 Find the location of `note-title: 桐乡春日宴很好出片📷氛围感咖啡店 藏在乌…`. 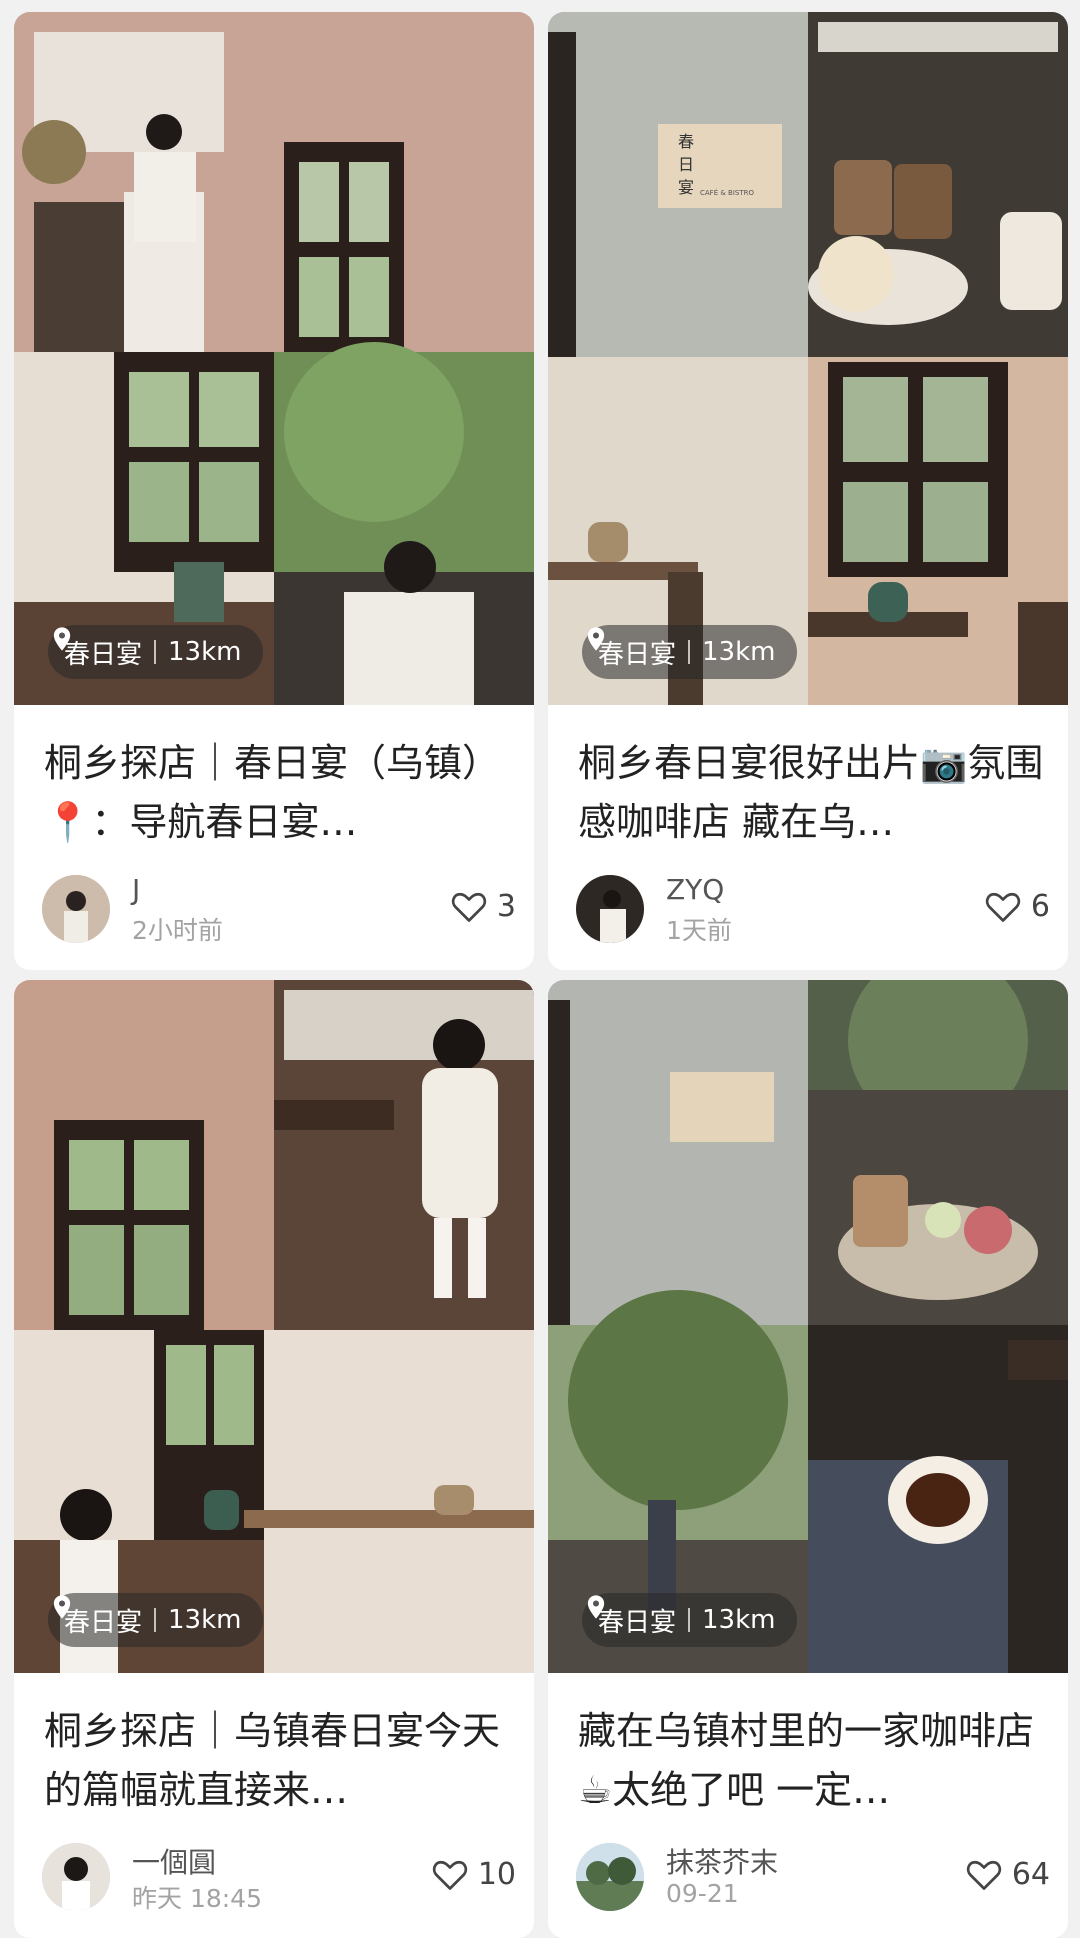

note-title: 桐乡春日宴很好出片📷氛围感咖啡店 藏在乌… is located at coordinates (813, 793).